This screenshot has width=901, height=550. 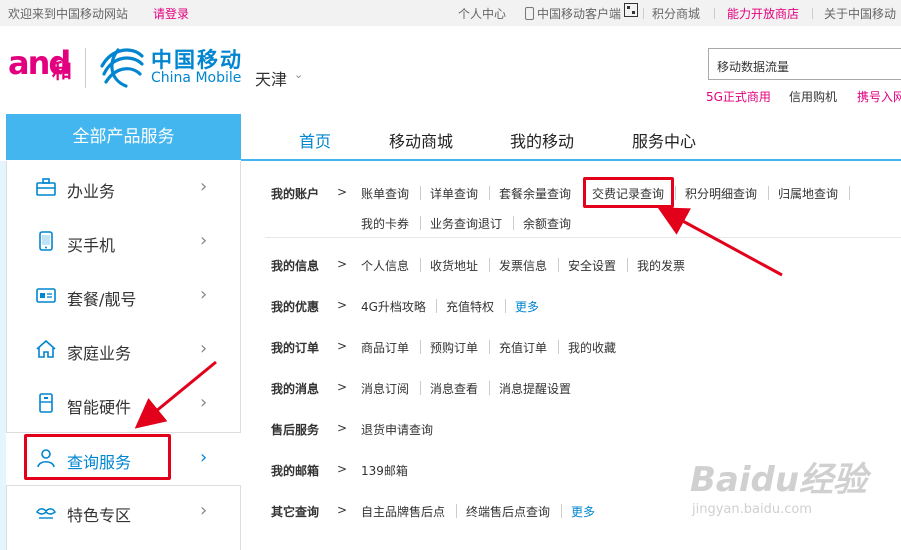 I want to click on link-business-unsubscribe: 业务查询退订, so click(x=466, y=223).